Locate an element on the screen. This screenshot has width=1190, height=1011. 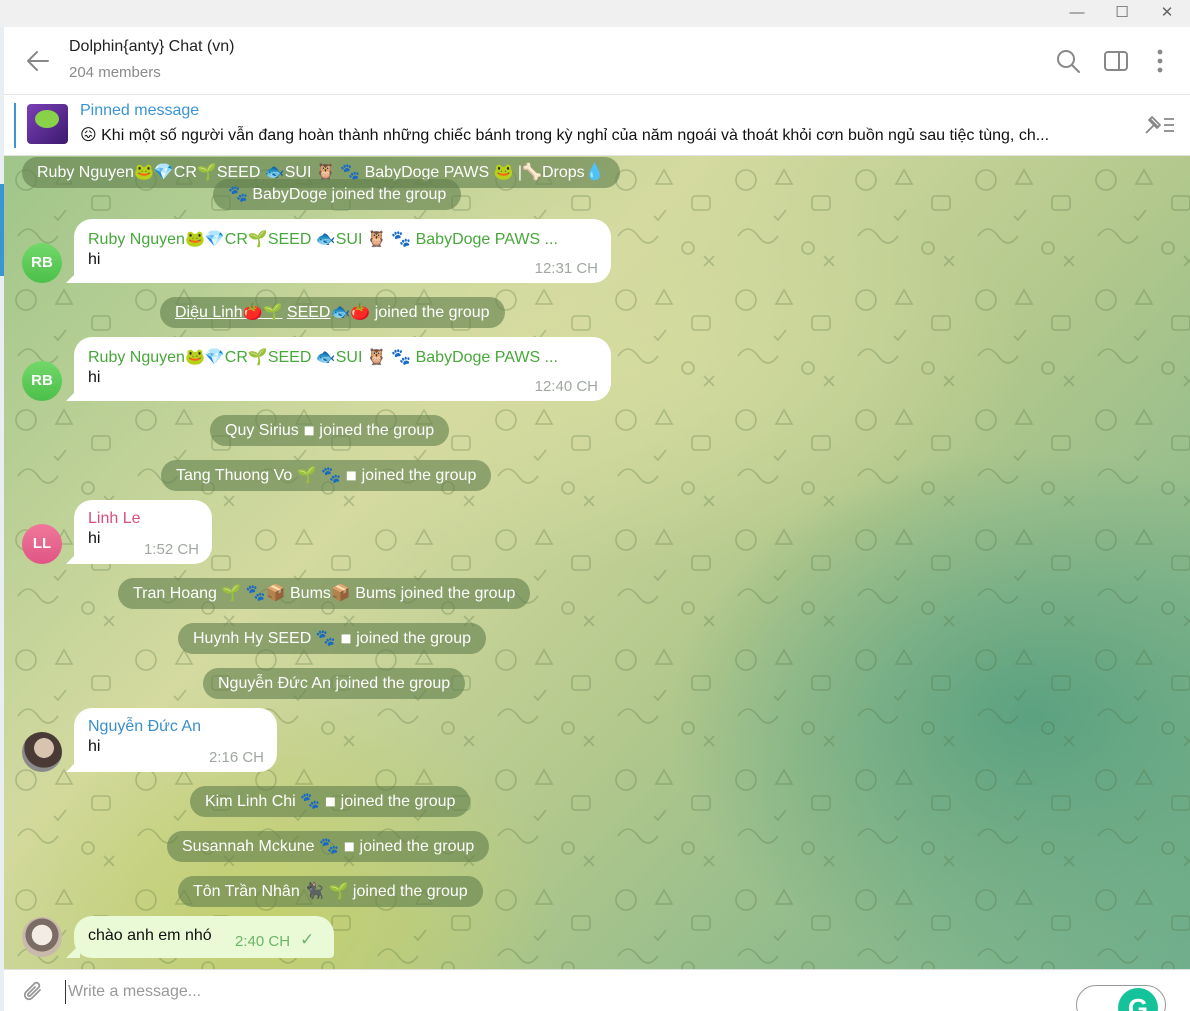
sidebar-panel-icon is located at coordinates (1116, 61).